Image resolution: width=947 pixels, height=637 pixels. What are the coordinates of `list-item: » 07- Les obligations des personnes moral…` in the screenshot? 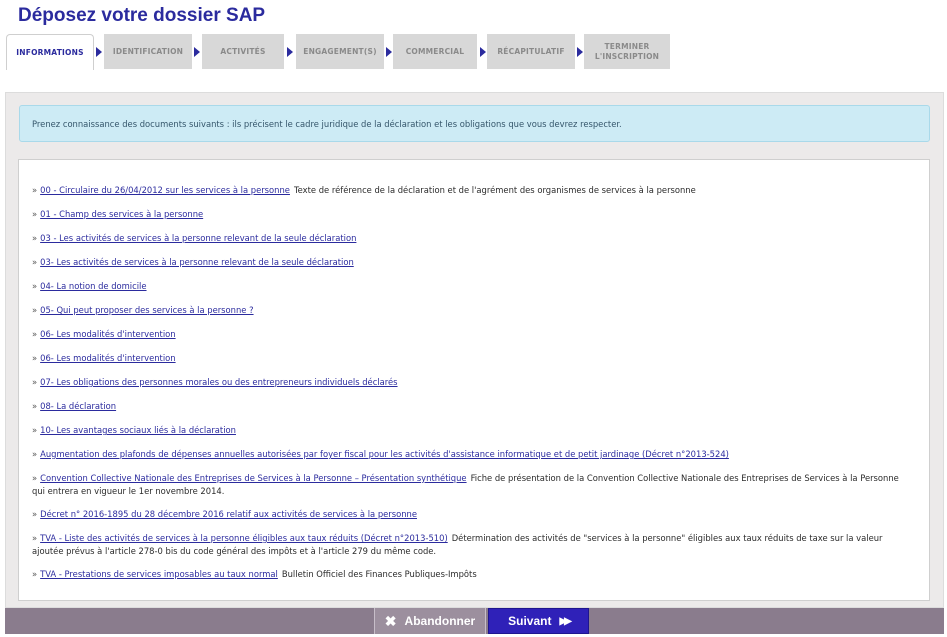 It's located at (472, 382).